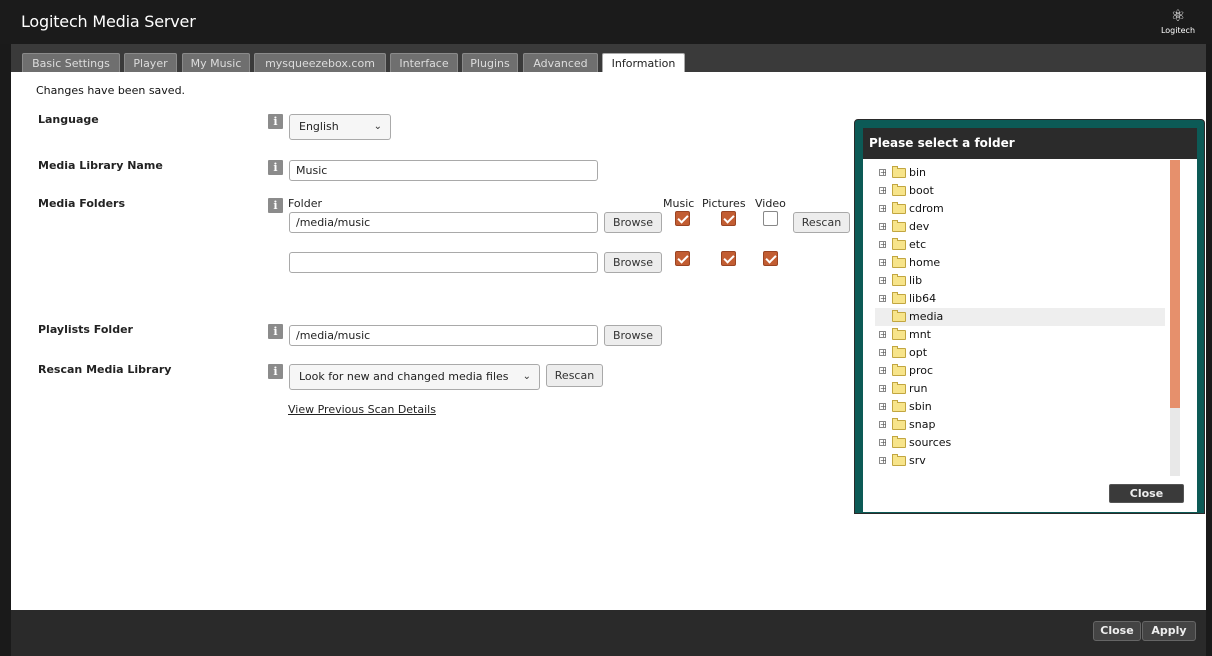  Describe the element at coordinates (574, 375) in the screenshot. I see `rescan-button: Rescan` at that location.